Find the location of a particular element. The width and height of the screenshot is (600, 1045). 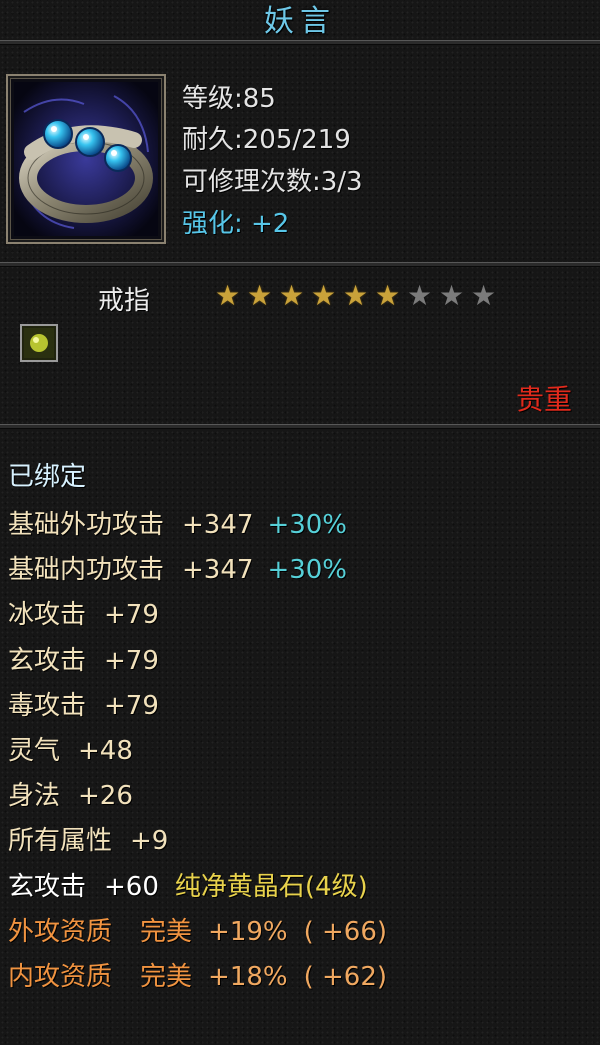

gem-name: 纯净黄晶石(4级) is located at coordinates (271, 887).